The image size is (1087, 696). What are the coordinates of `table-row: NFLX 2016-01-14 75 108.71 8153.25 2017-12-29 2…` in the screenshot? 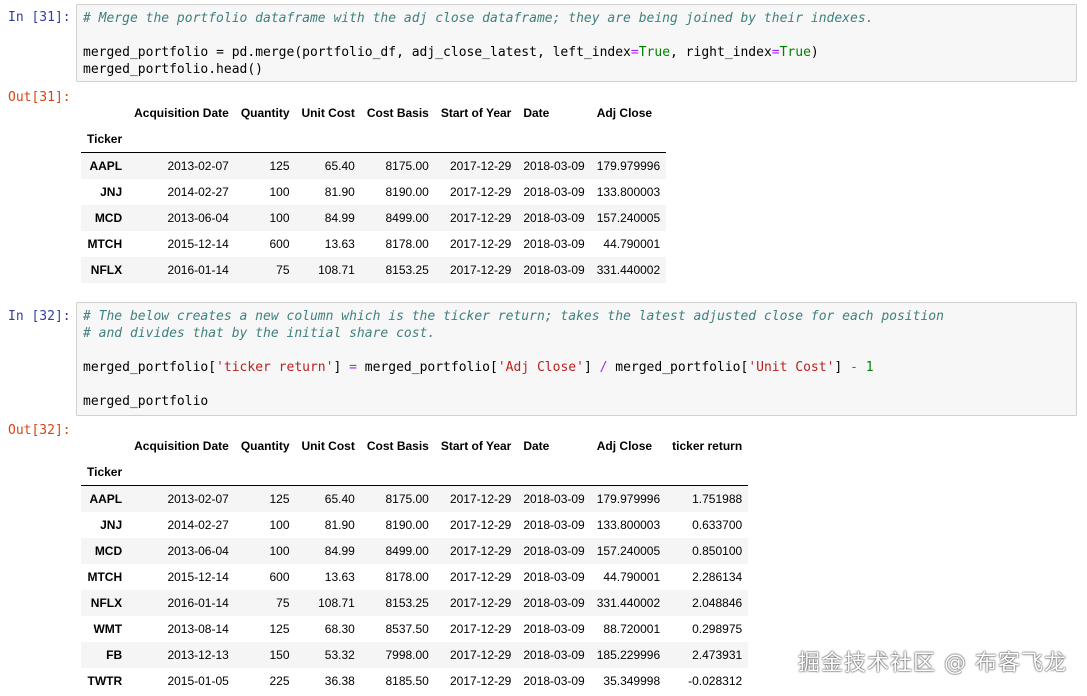 It's located at (415, 603).